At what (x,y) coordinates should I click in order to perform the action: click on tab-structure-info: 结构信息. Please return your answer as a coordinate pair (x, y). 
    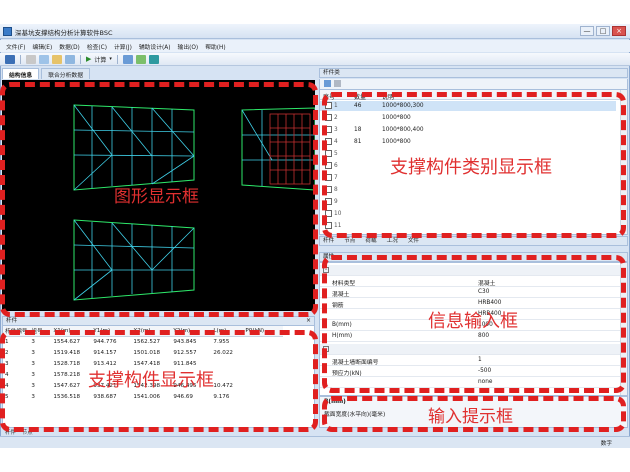
    Looking at the image, I should click on (21, 73).